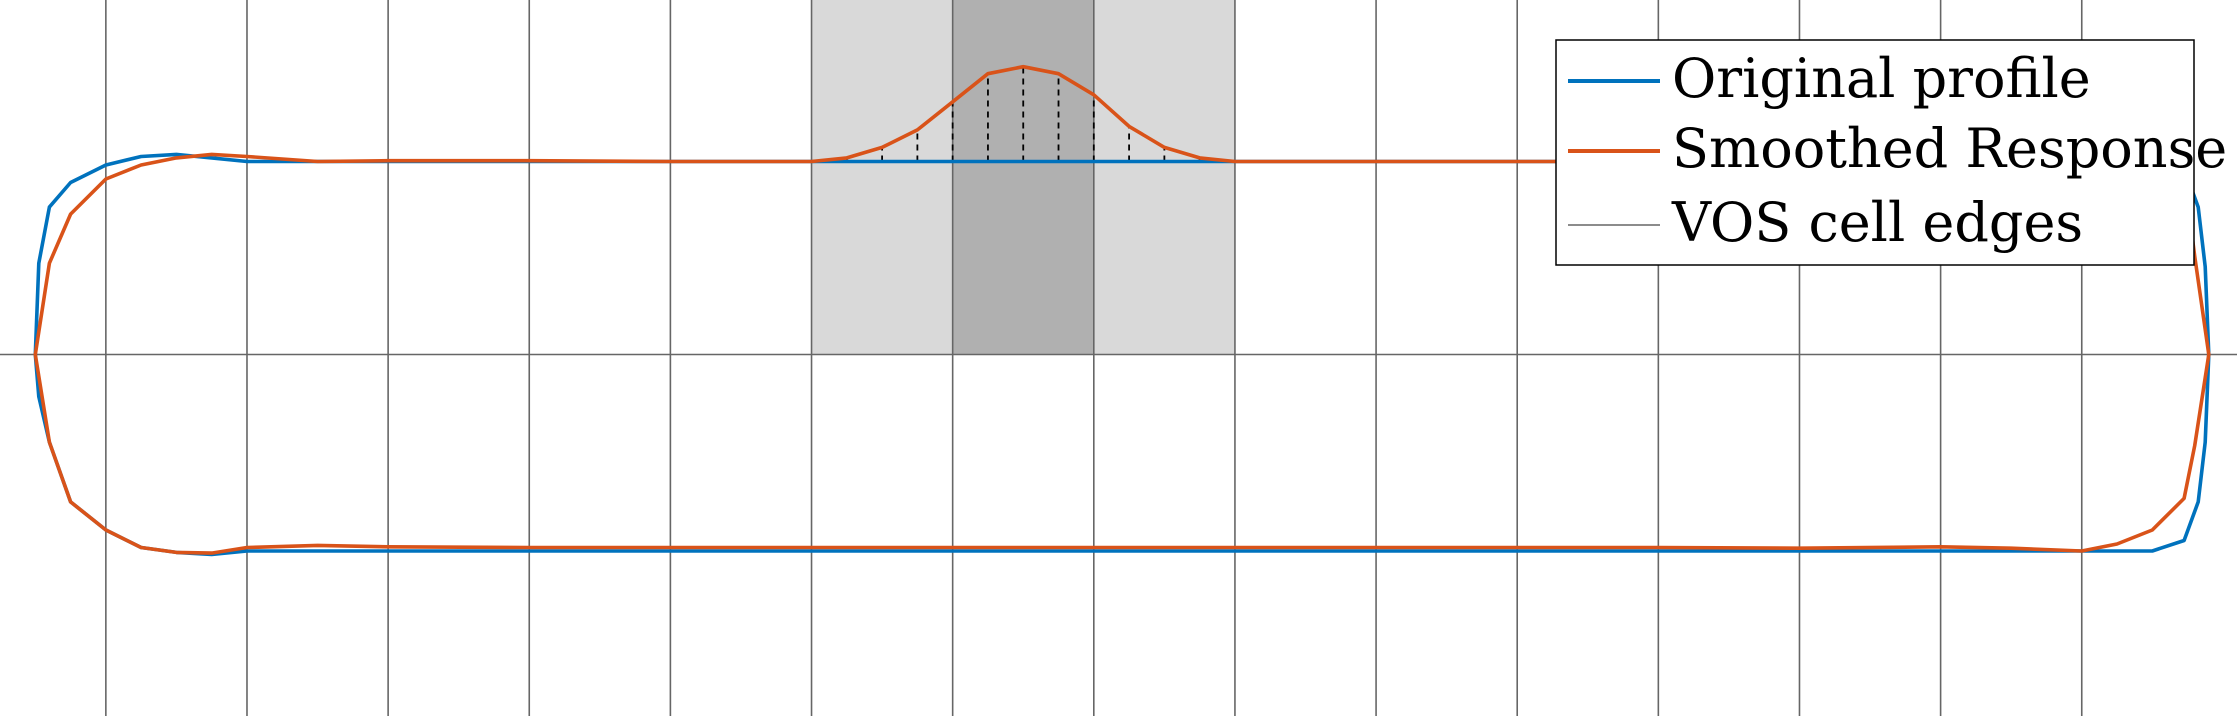 This screenshot has width=2237, height=716. I want to click on legend-label-original-profile: Original profile, so click(1881, 78).